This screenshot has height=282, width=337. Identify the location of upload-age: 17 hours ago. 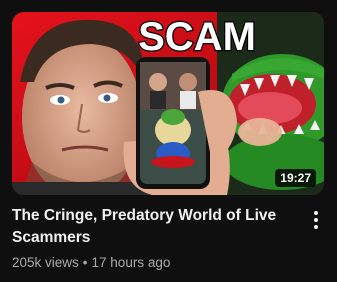
(131, 262).